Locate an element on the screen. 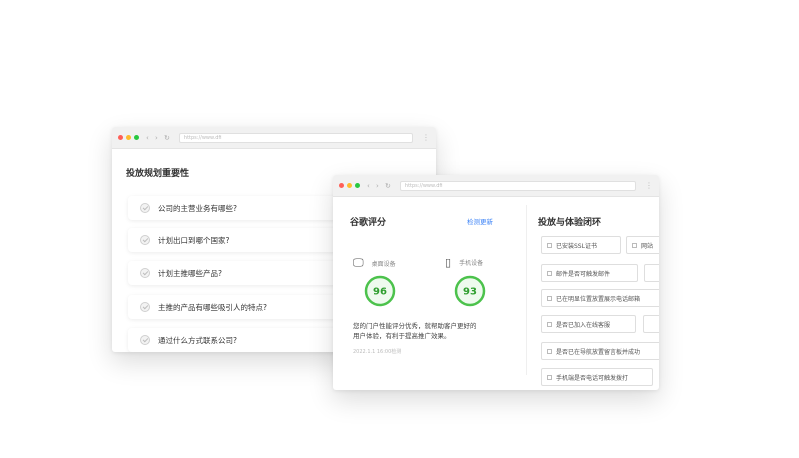  mobile-device: ▯ 手机设备 is located at coordinates (464, 262).